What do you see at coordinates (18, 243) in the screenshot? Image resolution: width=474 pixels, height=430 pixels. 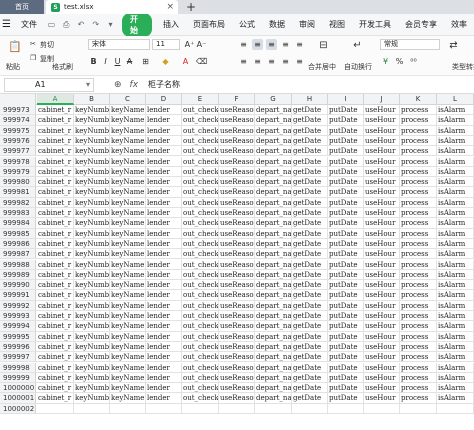 I see `row-header: 999986` at bounding box center [18, 243].